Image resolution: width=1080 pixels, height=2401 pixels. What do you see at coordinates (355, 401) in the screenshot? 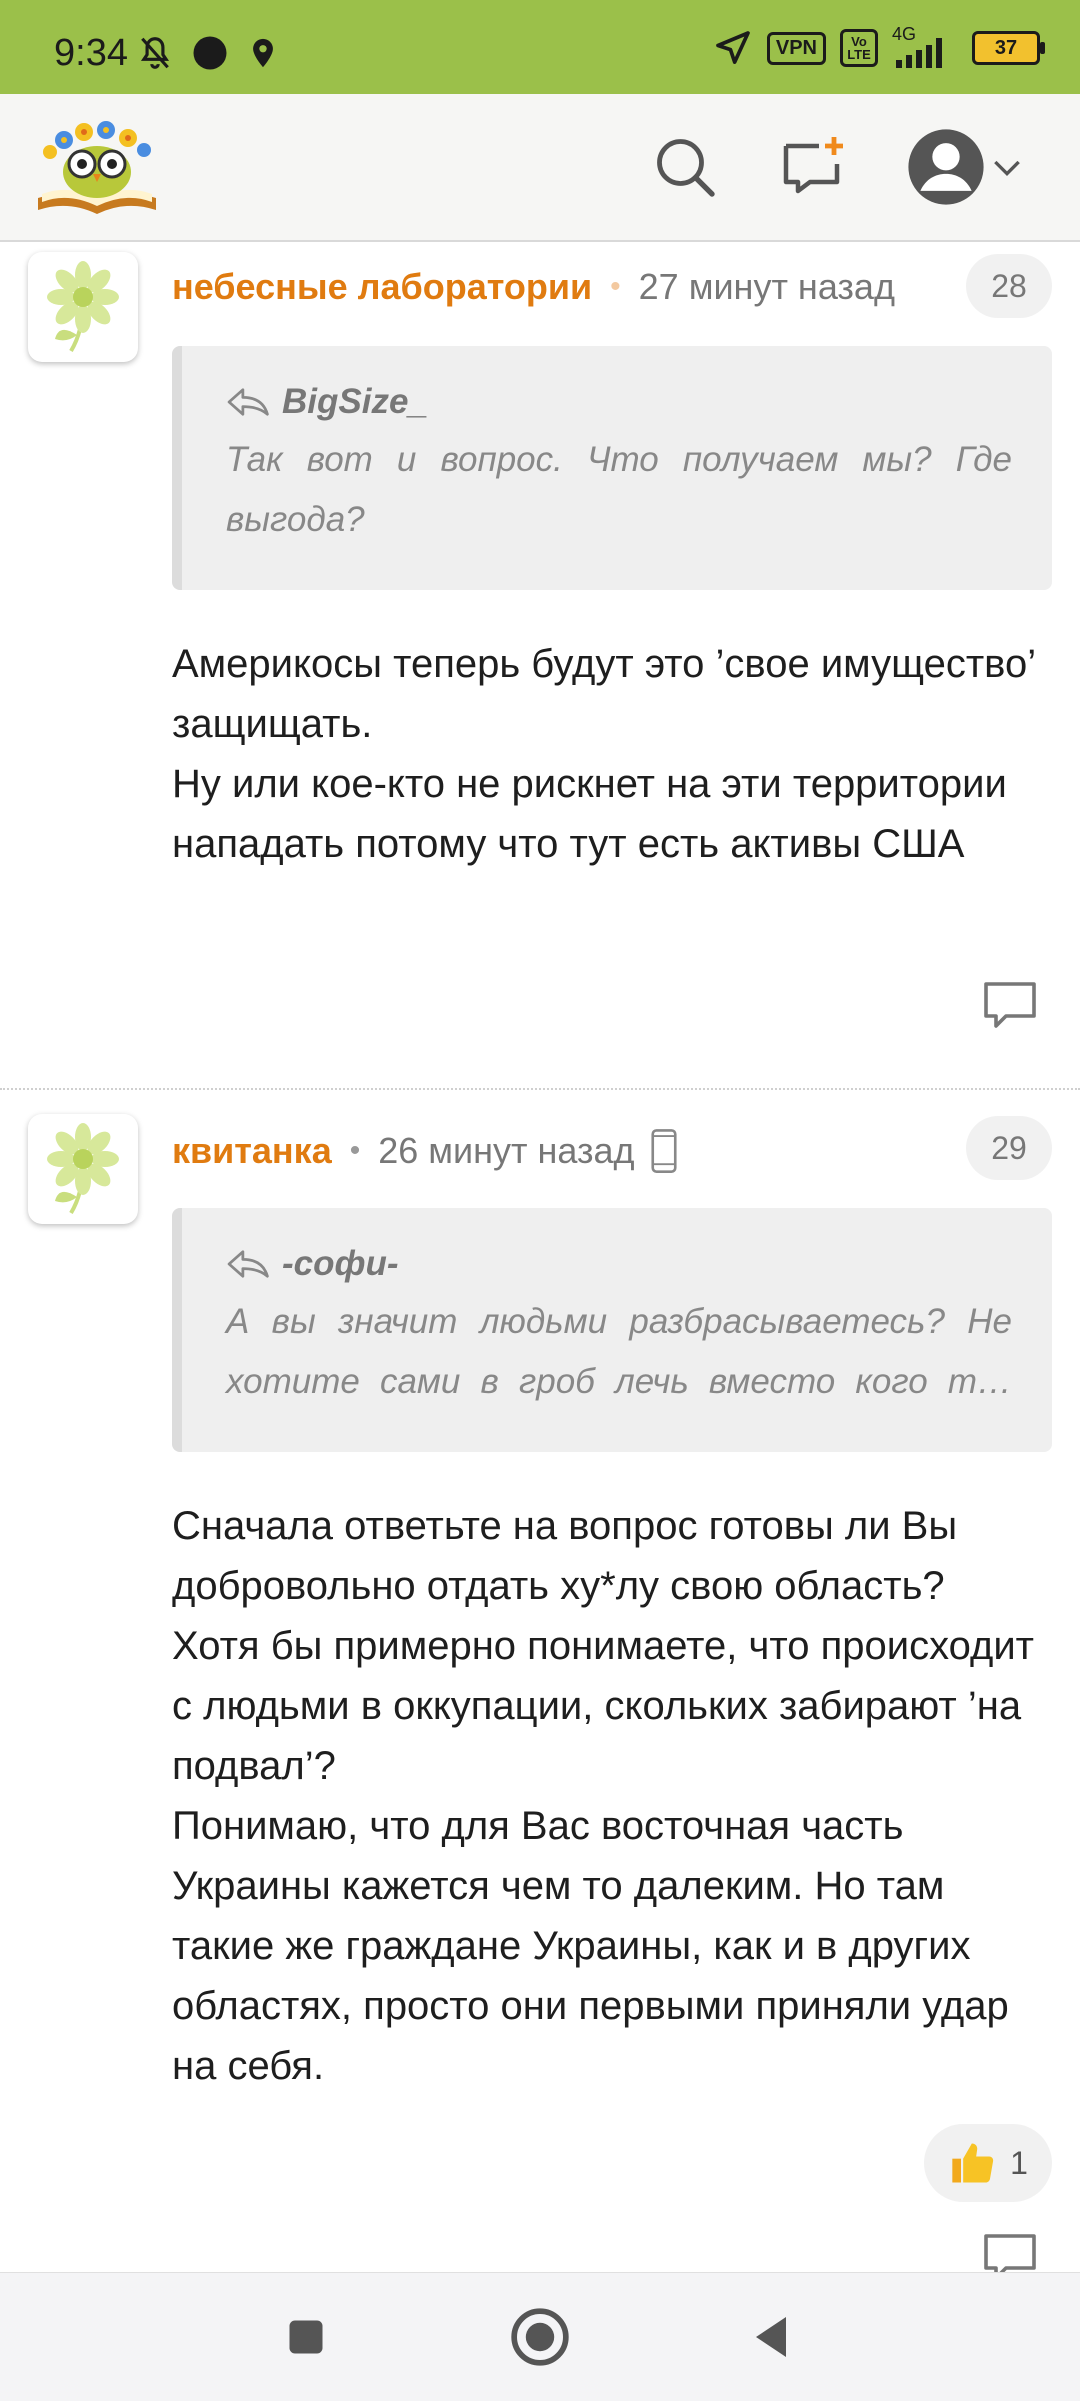
I see `quote-author: BigSize_` at bounding box center [355, 401].